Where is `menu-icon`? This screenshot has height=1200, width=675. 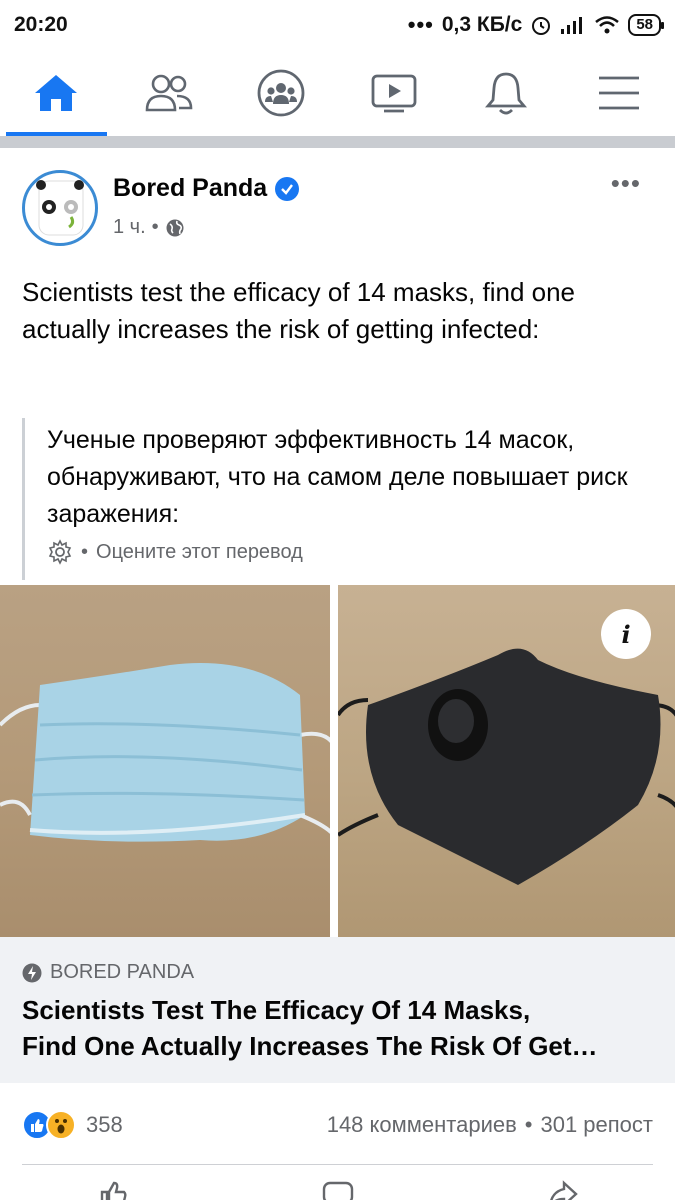 menu-icon is located at coordinates (618, 93).